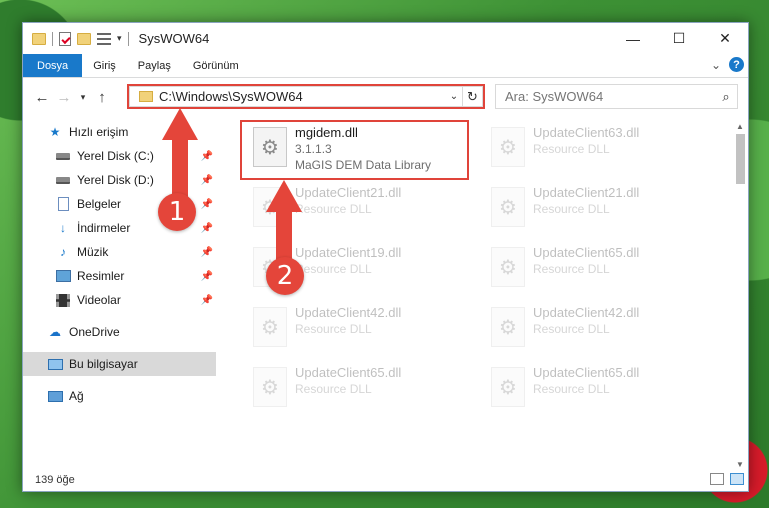  Describe the element at coordinates (180, 156) in the screenshot. I see `arrow-1-shape` at that location.